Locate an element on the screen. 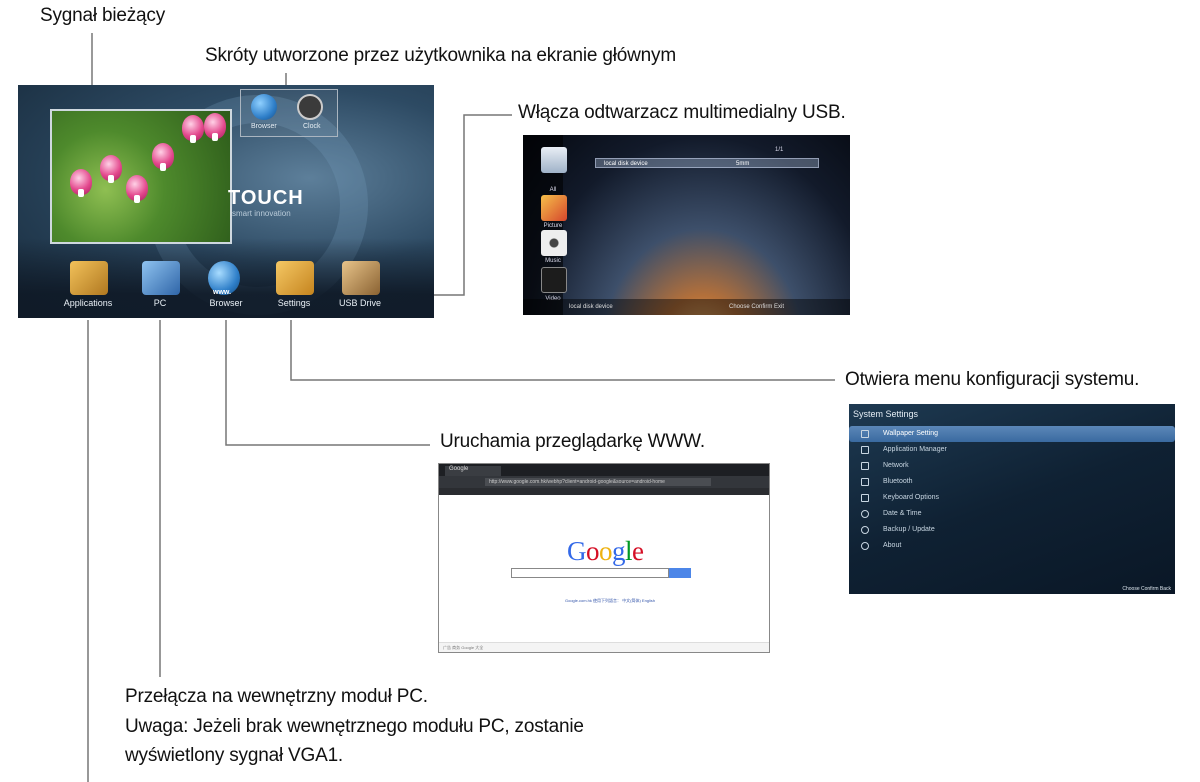 The height and width of the screenshot is (782, 1200). tile-pc: PC is located at coordinates (160, 286).